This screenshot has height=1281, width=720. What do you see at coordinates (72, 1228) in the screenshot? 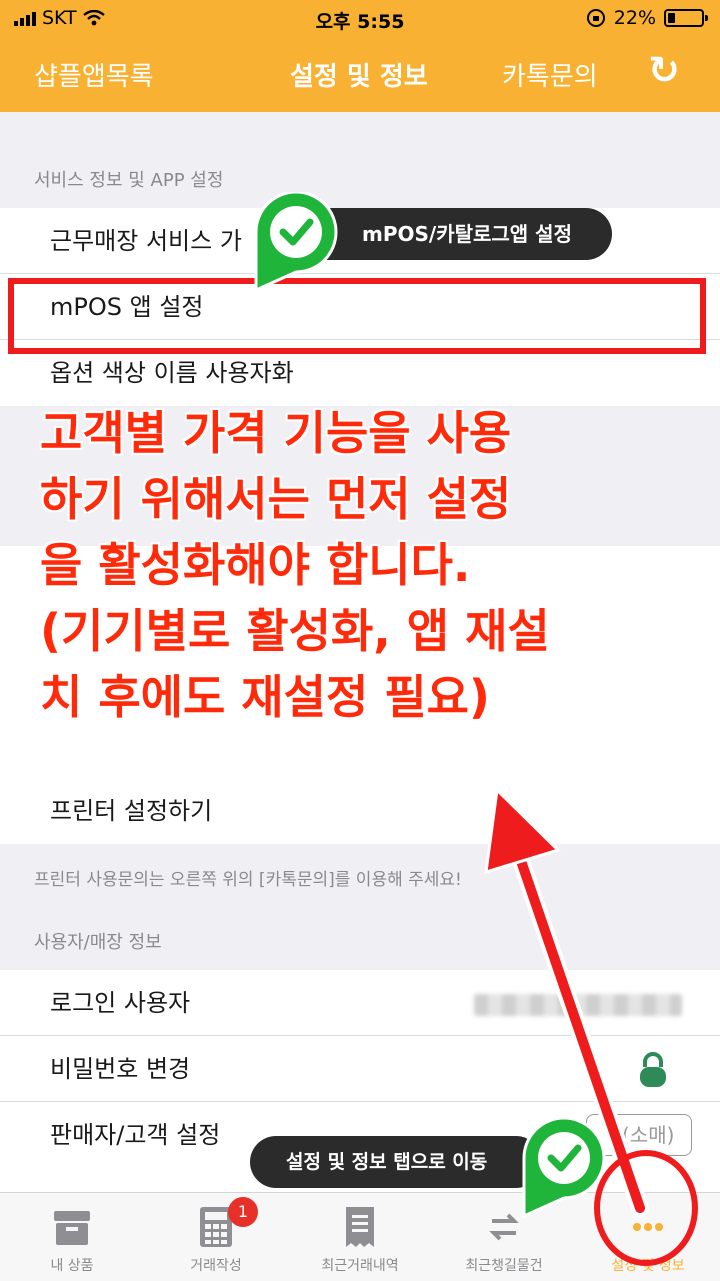
I see `box-icon` at bounding box center [72, 1228].